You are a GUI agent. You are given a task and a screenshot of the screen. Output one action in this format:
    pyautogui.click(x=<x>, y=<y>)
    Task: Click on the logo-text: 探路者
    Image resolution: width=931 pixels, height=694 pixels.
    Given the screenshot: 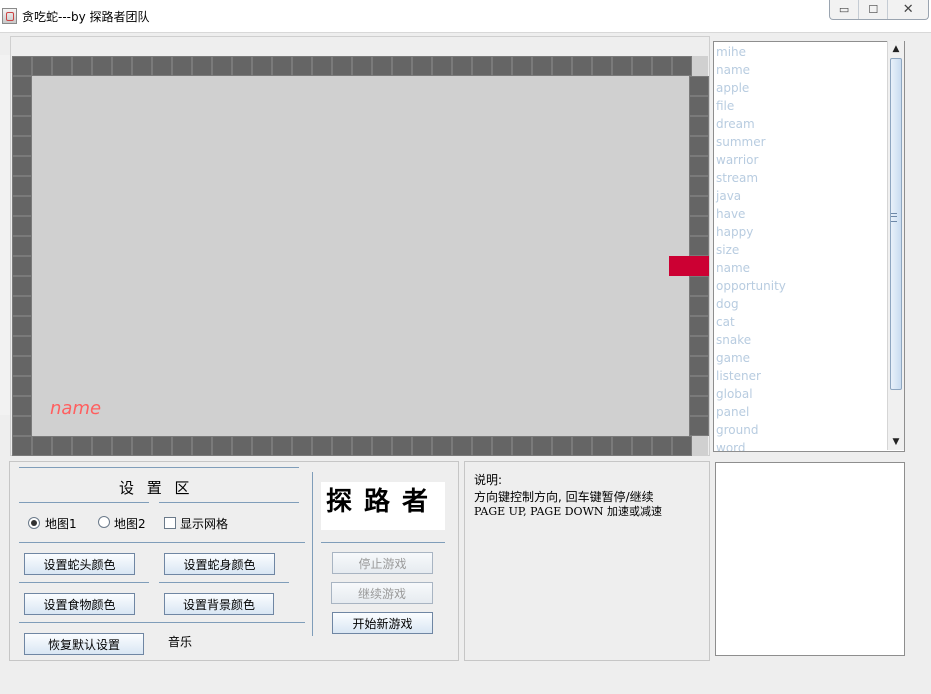 What is the action you would take?
    pyautogui.click(x=382, y=502)
    